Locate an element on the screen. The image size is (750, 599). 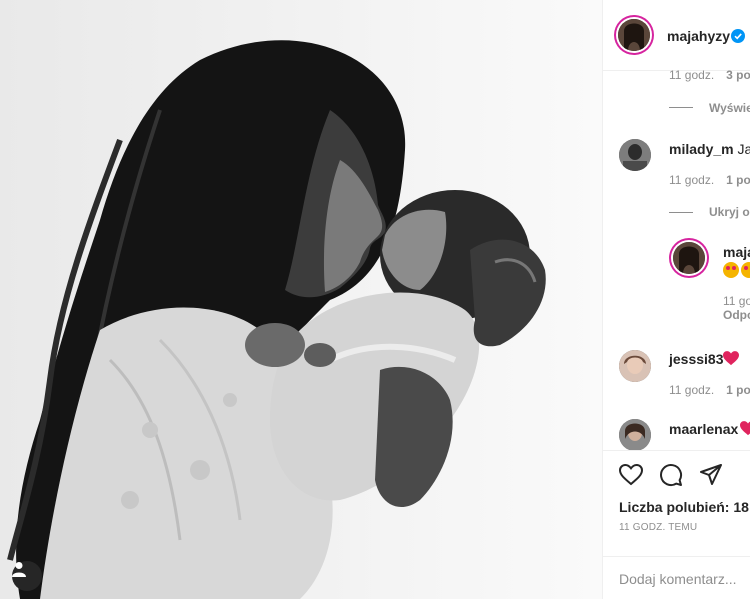
view-replies-button: Wyświe is located at coordinates (729, 108).